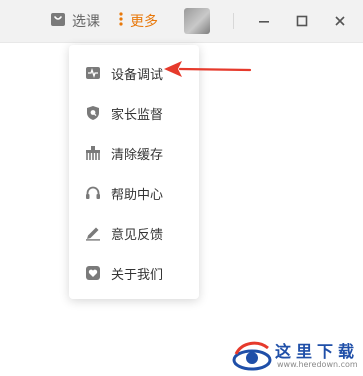 The image size is (363, 376). What do you see at coordinates (181, 21) in the screenshot?
I see `title-bar: 选课 更多` at bounding box center [181, 21].